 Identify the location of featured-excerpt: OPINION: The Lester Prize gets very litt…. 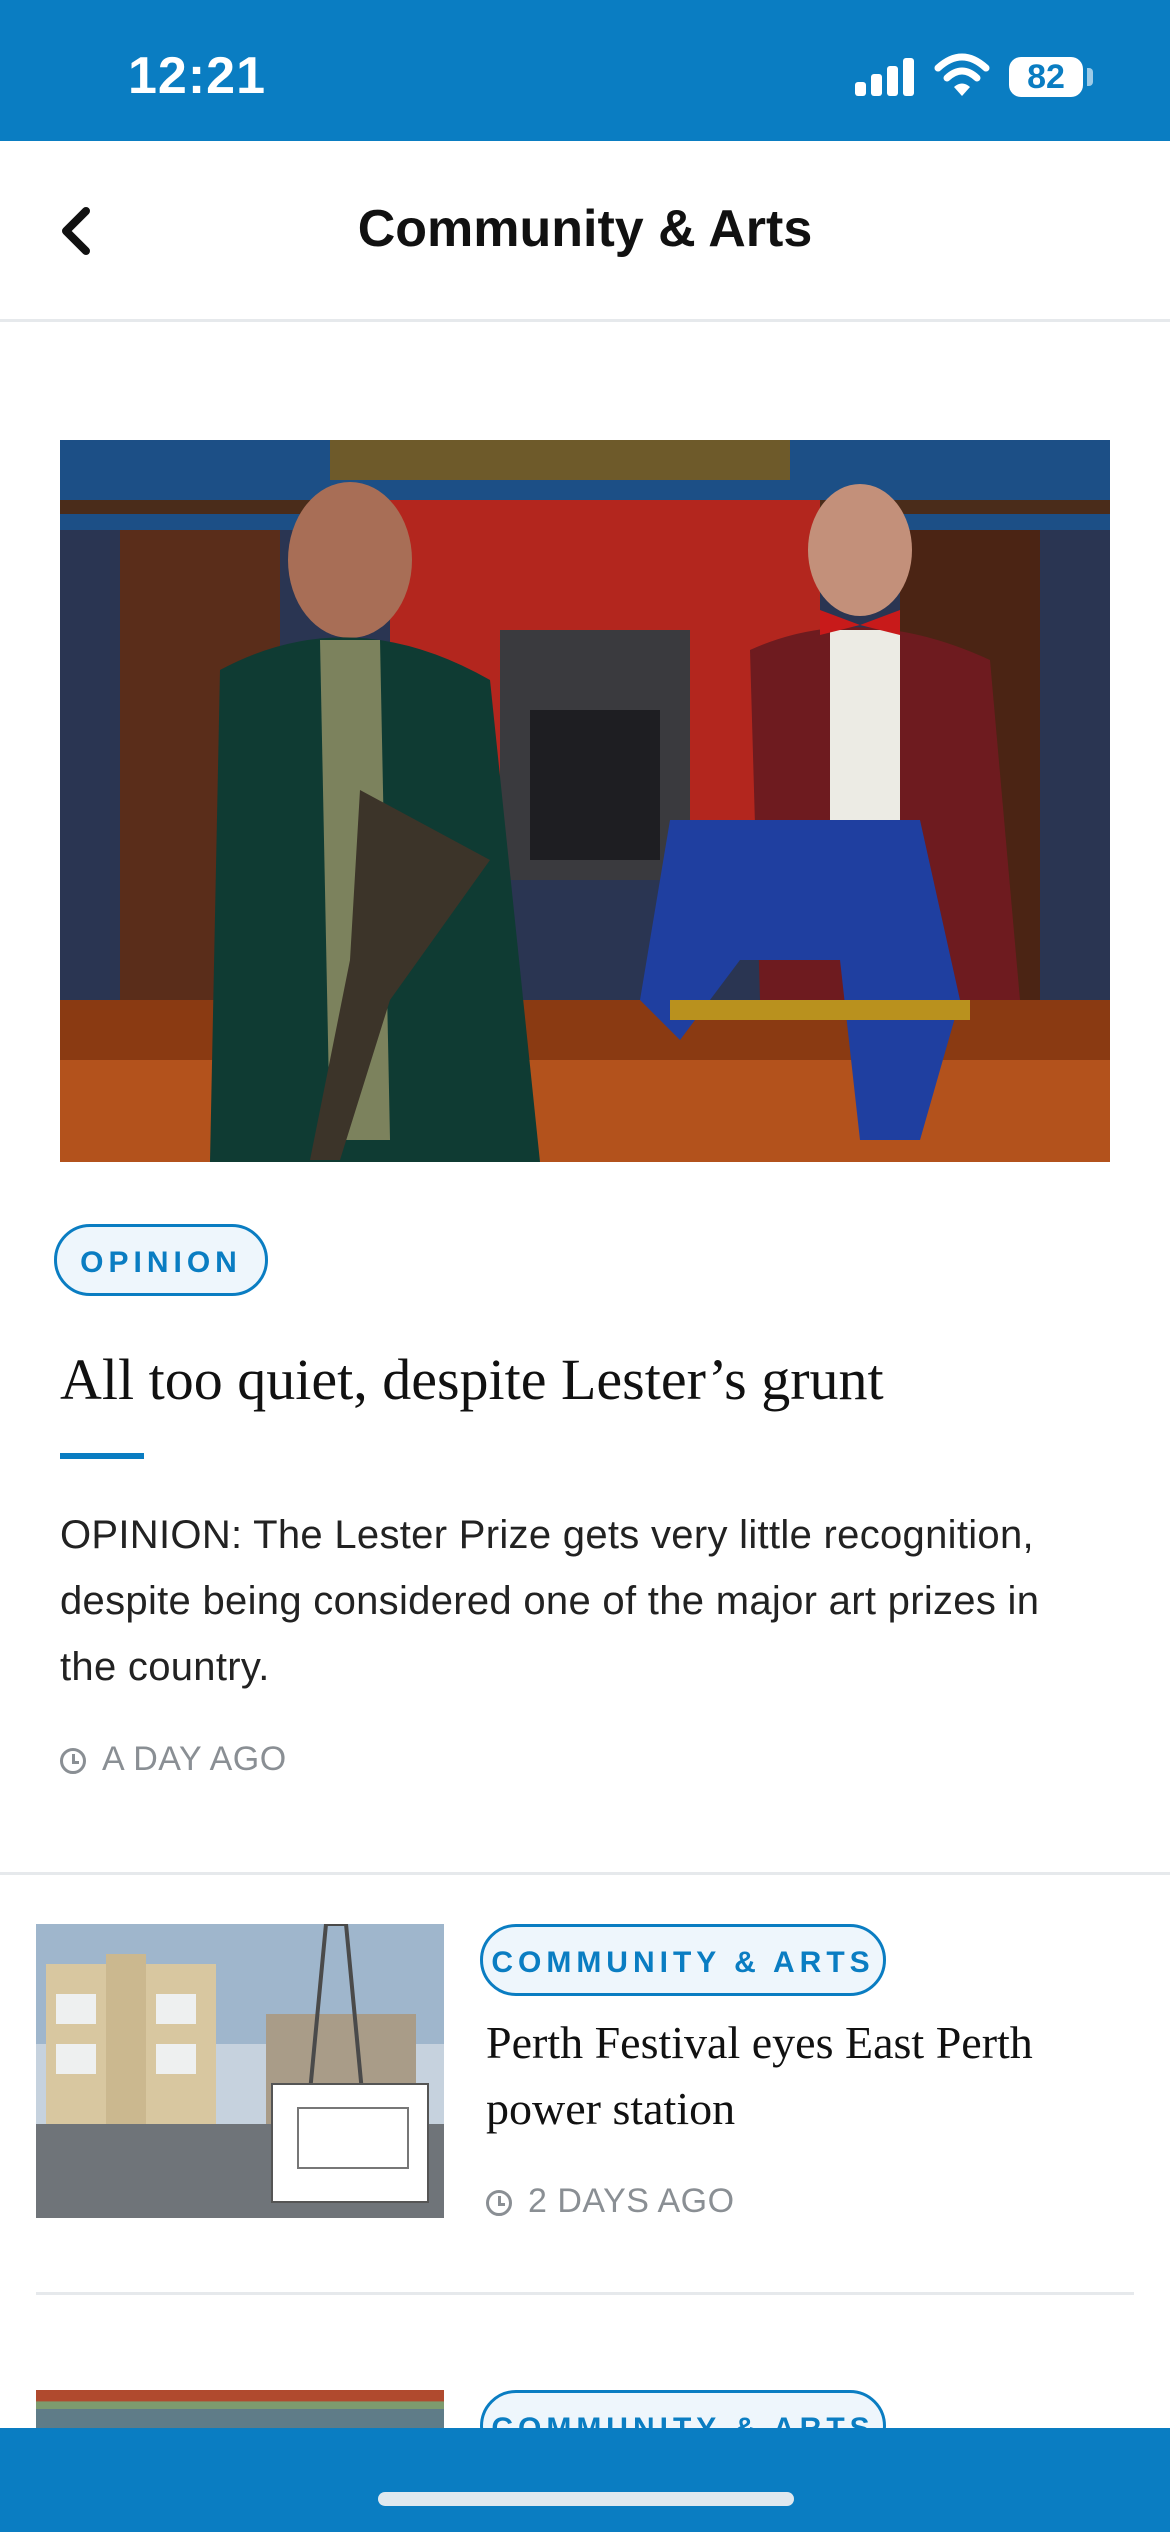
(550, 1601).